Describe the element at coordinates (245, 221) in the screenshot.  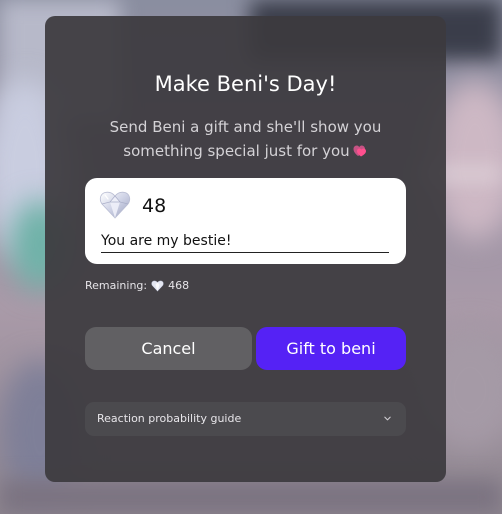
I see `gift-amount-card: 48` at that location.